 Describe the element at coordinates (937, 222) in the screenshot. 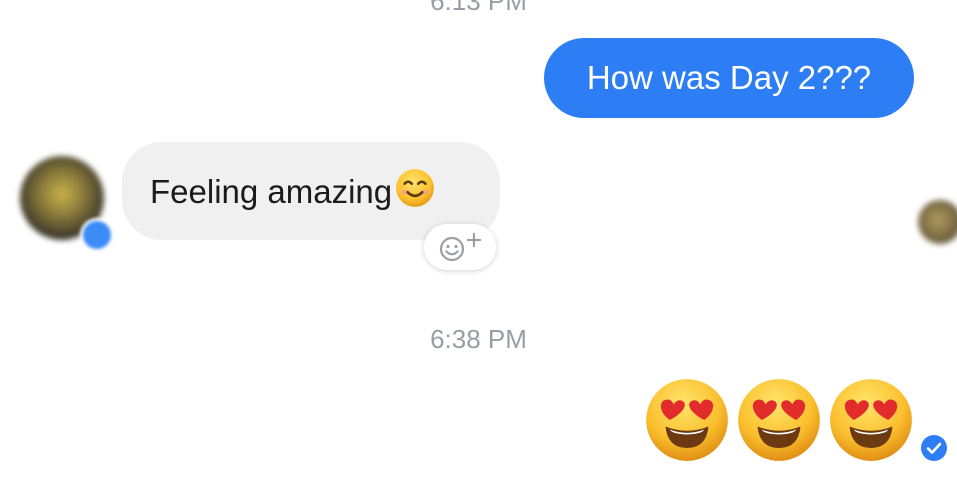

I see `read-receipt-avatar` at that location.